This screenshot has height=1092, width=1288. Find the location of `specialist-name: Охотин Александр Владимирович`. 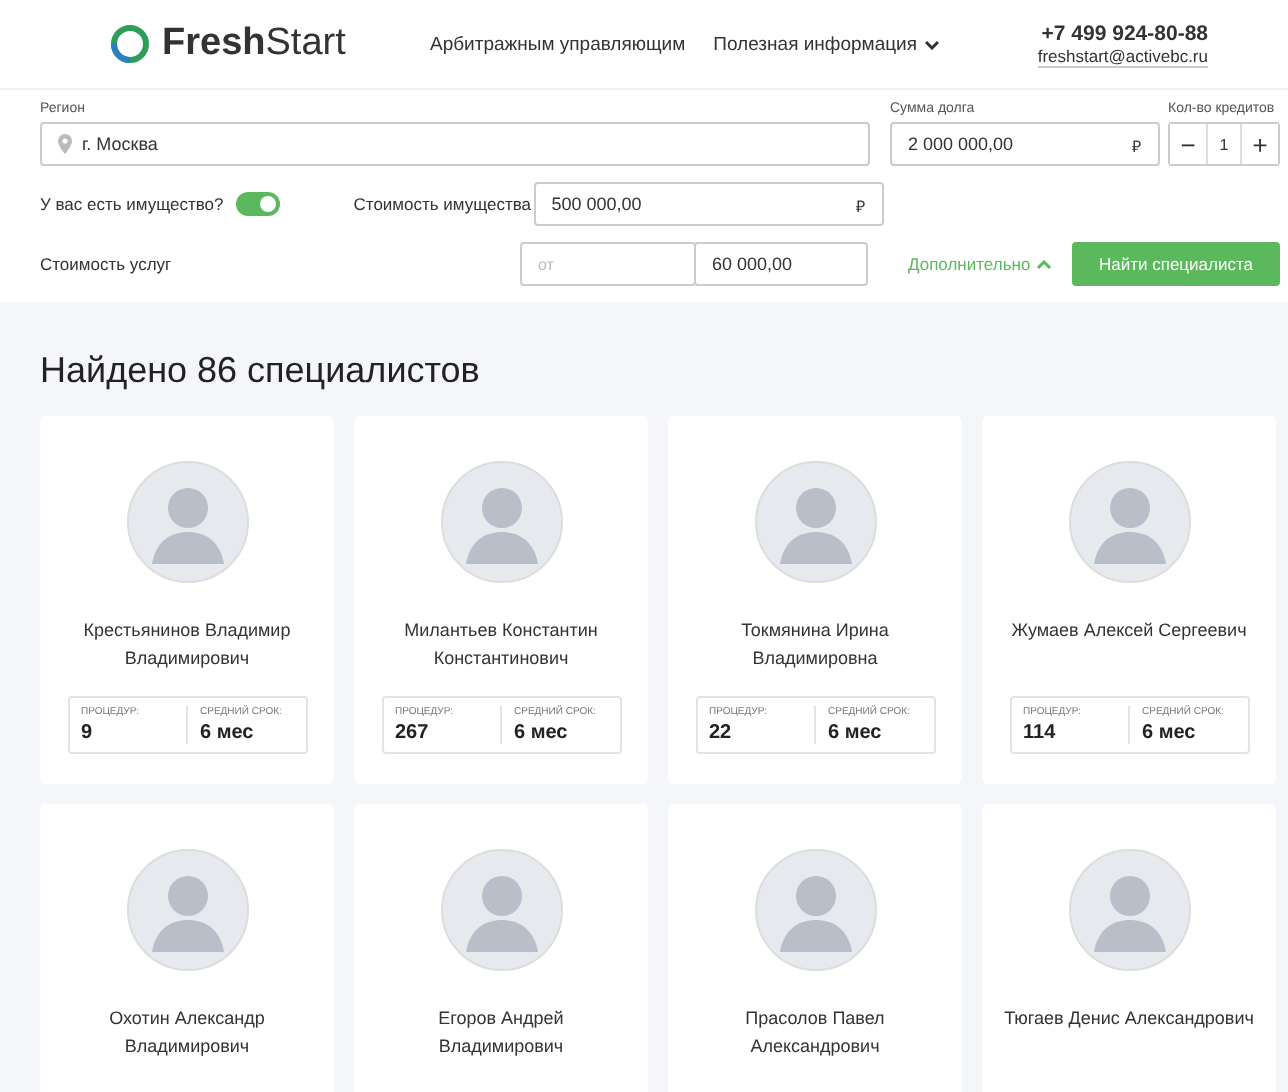

specialist-name: Охотин Александр Владимирович is located at coordinates (187, 1033).